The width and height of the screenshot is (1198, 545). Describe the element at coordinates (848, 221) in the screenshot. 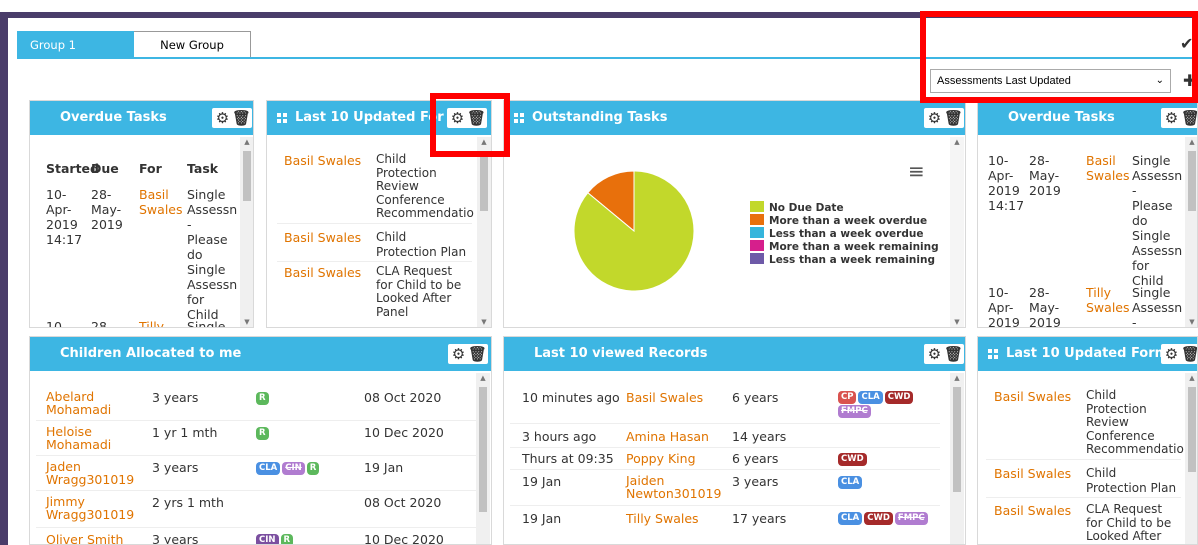

I see `legend-label: More than a week overdue` at that location.